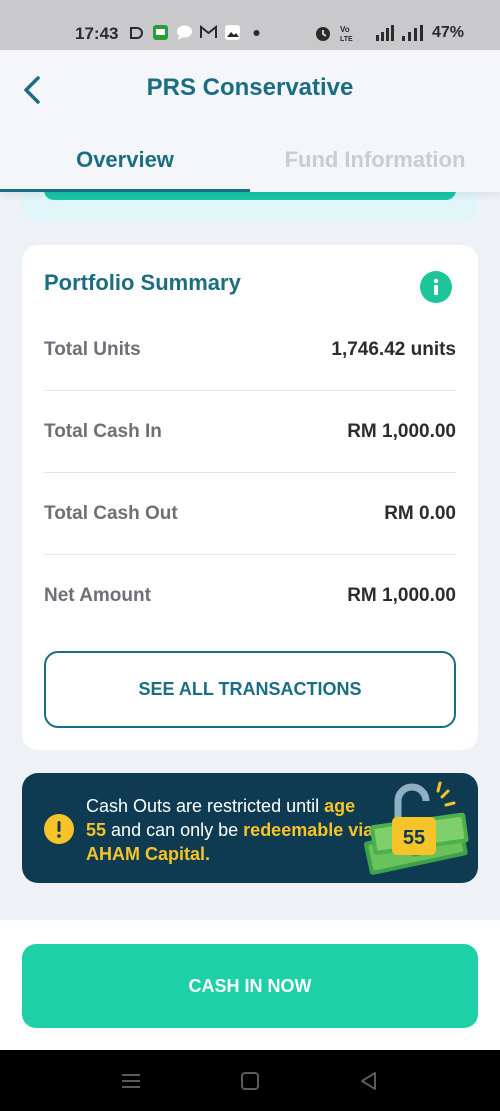 The image size is (500, 1111). I want to click on info-glyph, so click(436, 286).